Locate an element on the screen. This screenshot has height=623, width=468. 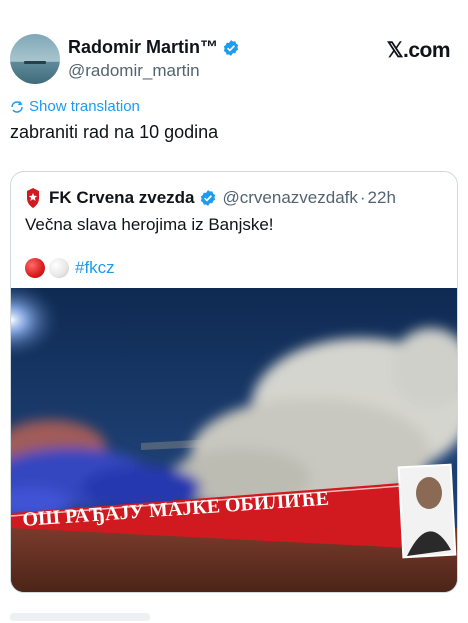
author-name: Radomir Martin™ is located at coordinates (154, 47).